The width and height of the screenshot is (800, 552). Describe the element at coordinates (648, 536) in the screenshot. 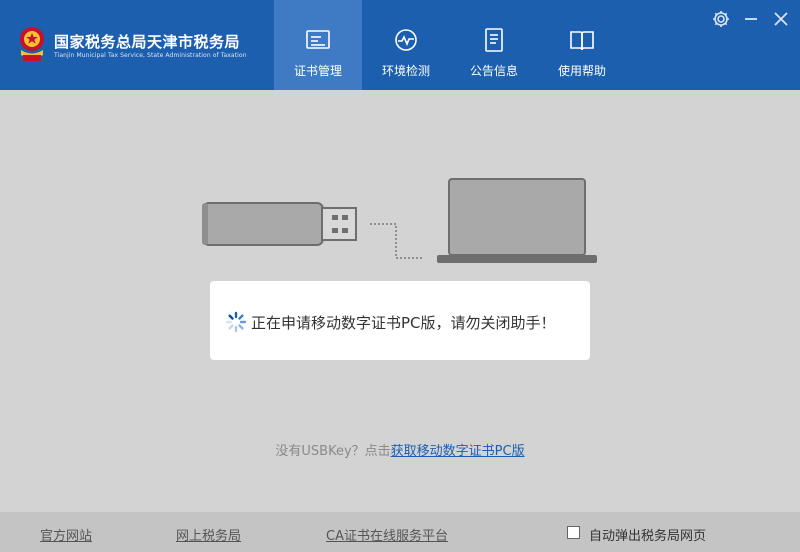

I see `auto-popup-label: 自动弹出税务局网页` at that location.